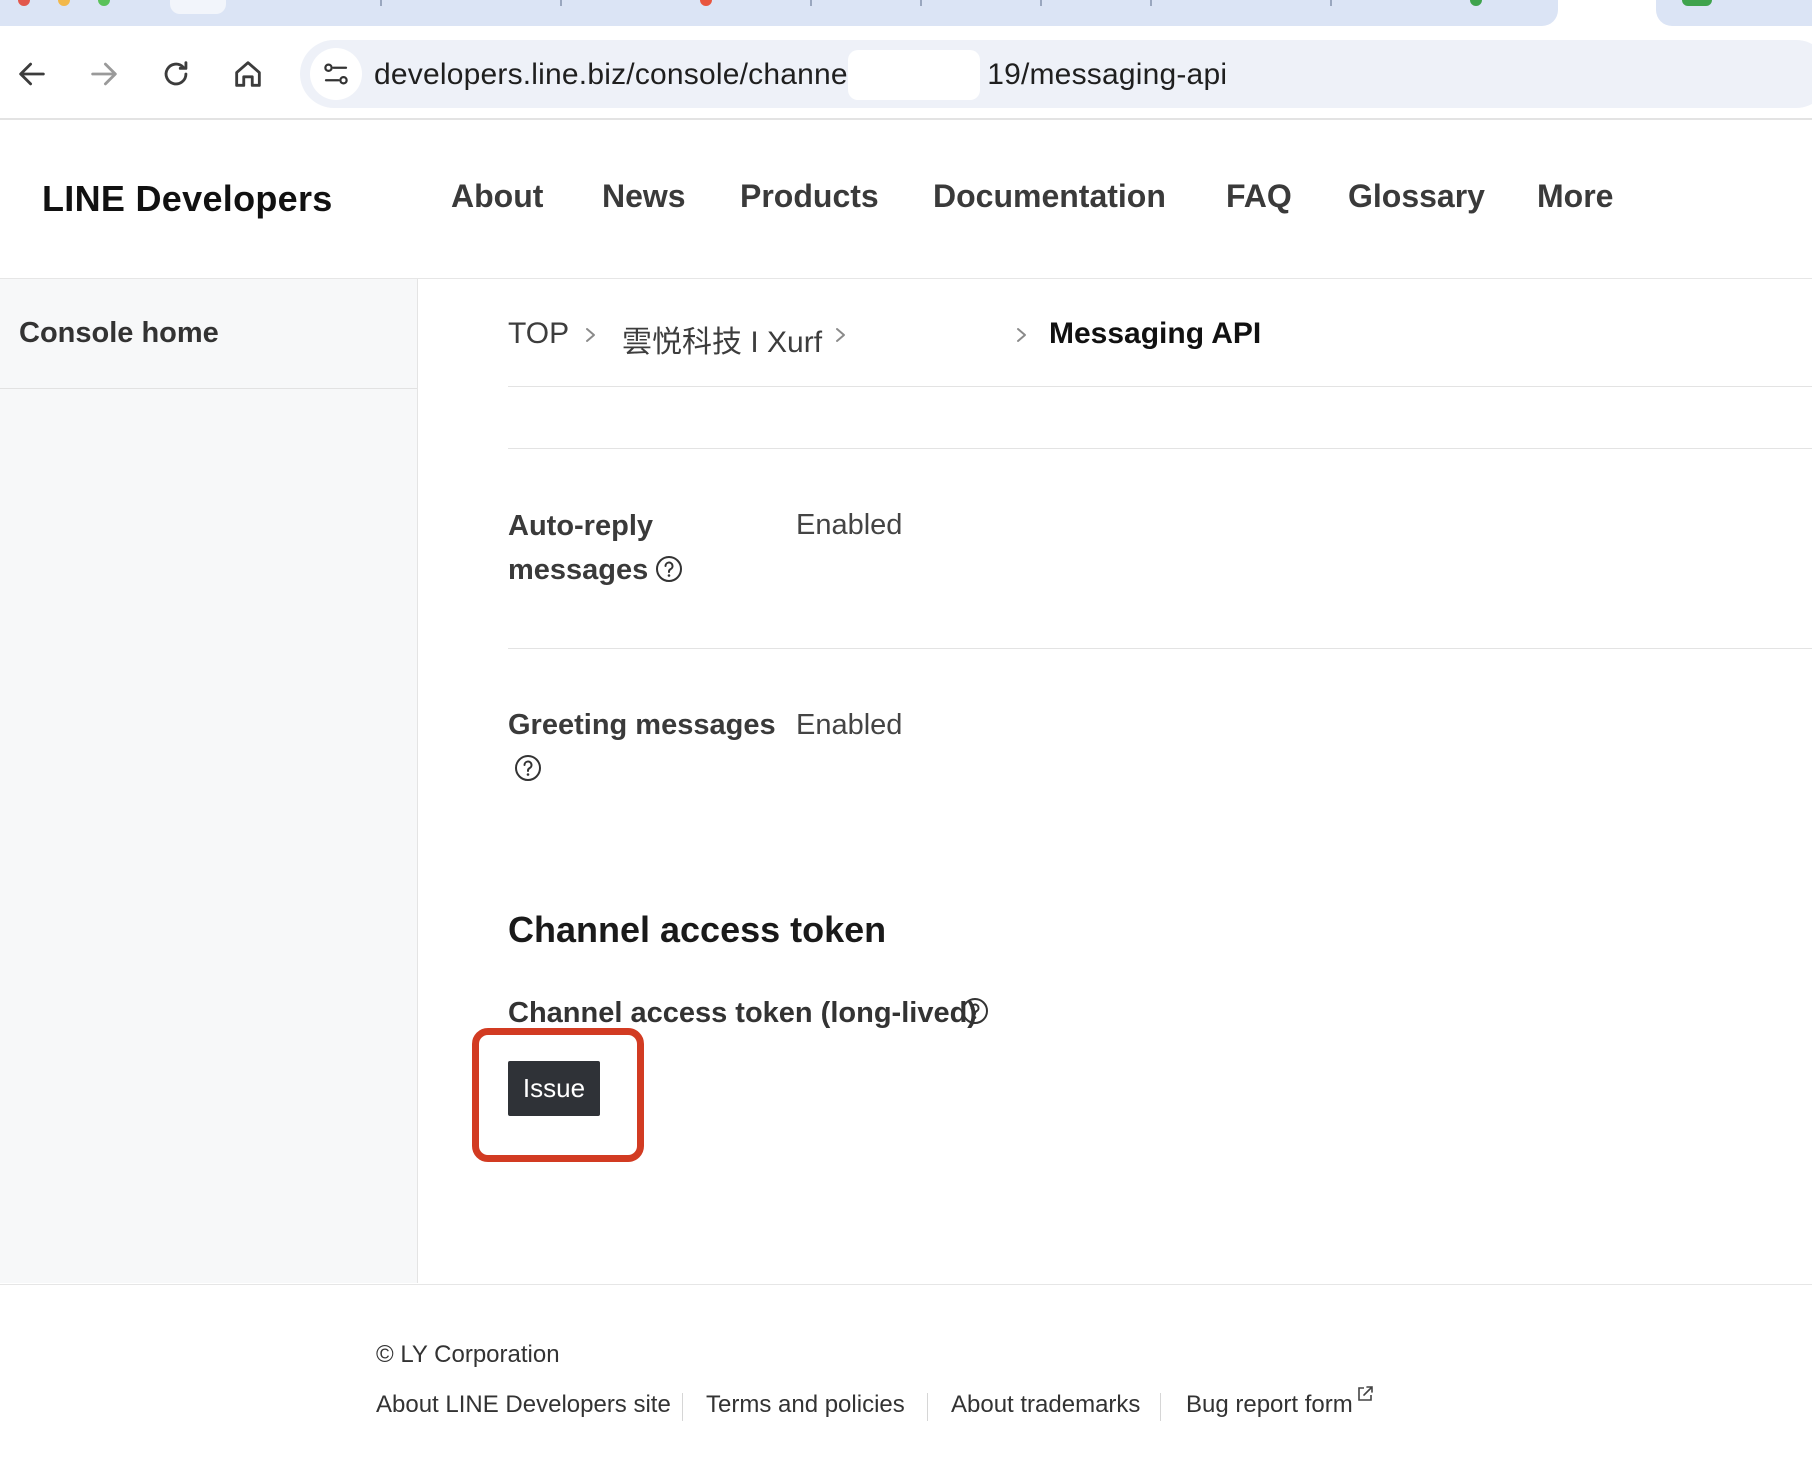  Describe the element at coordinates (1160, 648) in the screenshot. I see `row-divider` at that location.